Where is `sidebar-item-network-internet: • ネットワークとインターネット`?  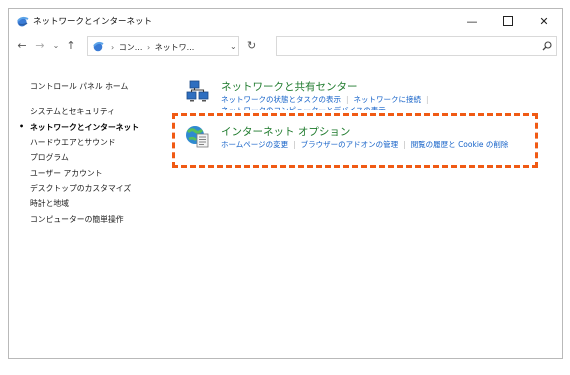 sidebar-item-network-internet: • ネットワークとインターネット is located at coordinates (79, 127).